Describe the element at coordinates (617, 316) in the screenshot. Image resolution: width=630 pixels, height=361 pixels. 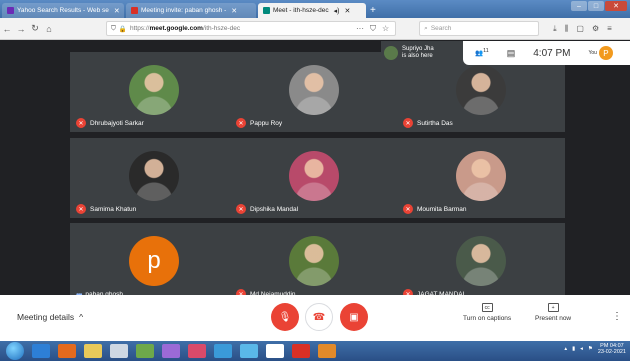
I see `more-options-icon: ⋮` at that location.